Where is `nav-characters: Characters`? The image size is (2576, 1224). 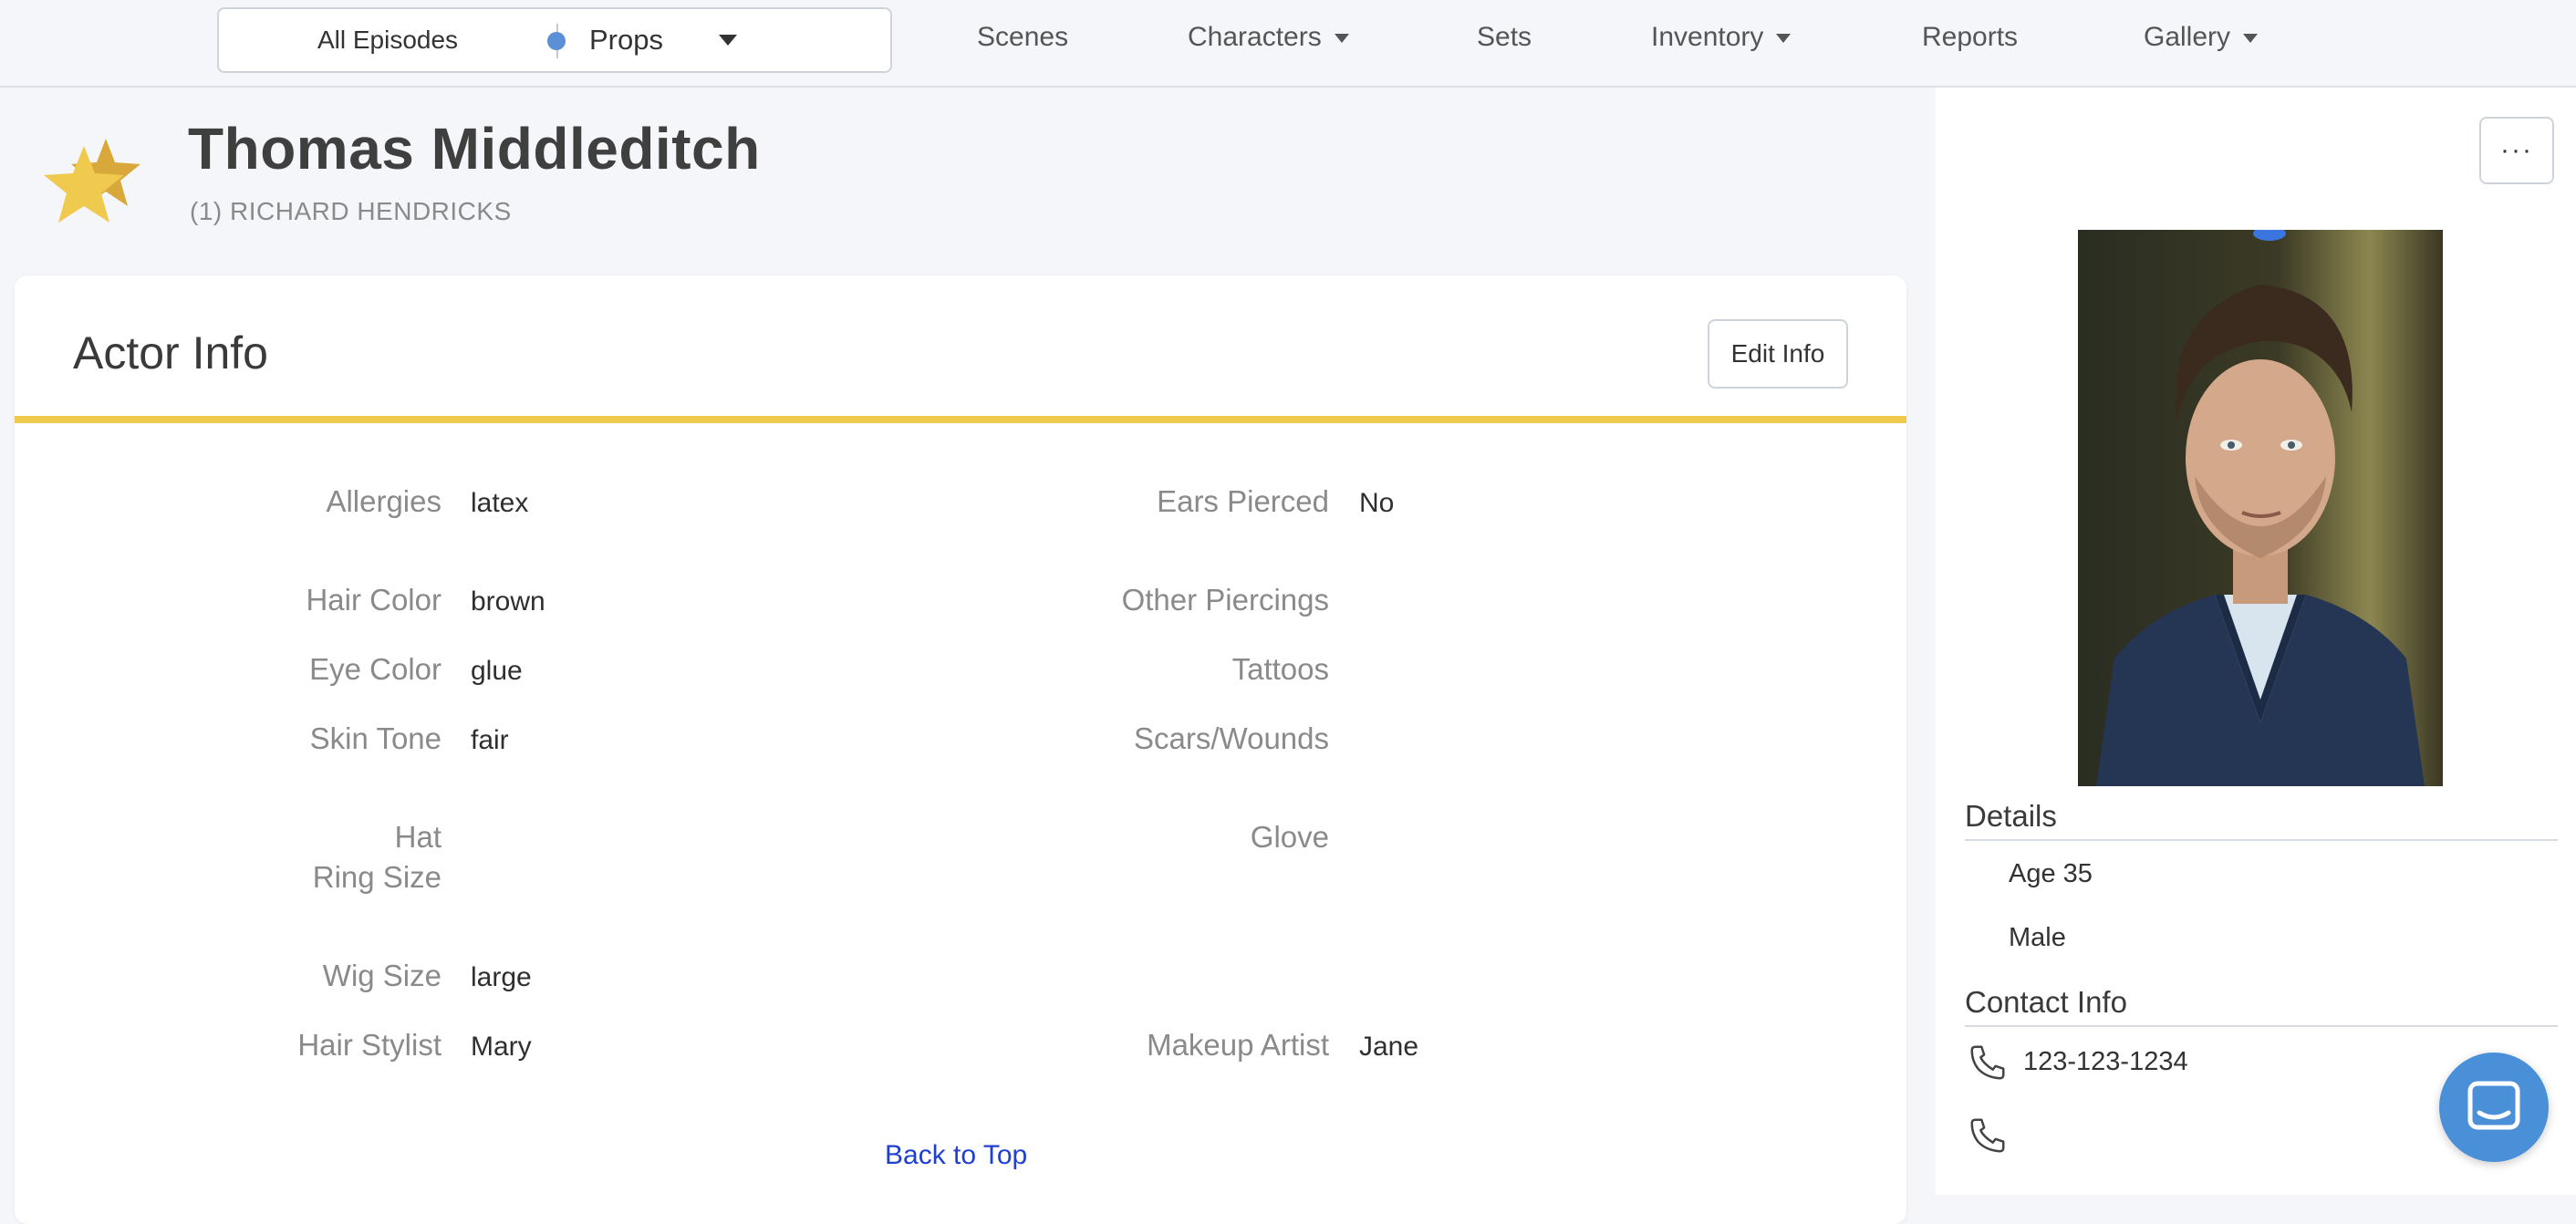
nav-characters: Characters is located at coordinates (1268, 37).